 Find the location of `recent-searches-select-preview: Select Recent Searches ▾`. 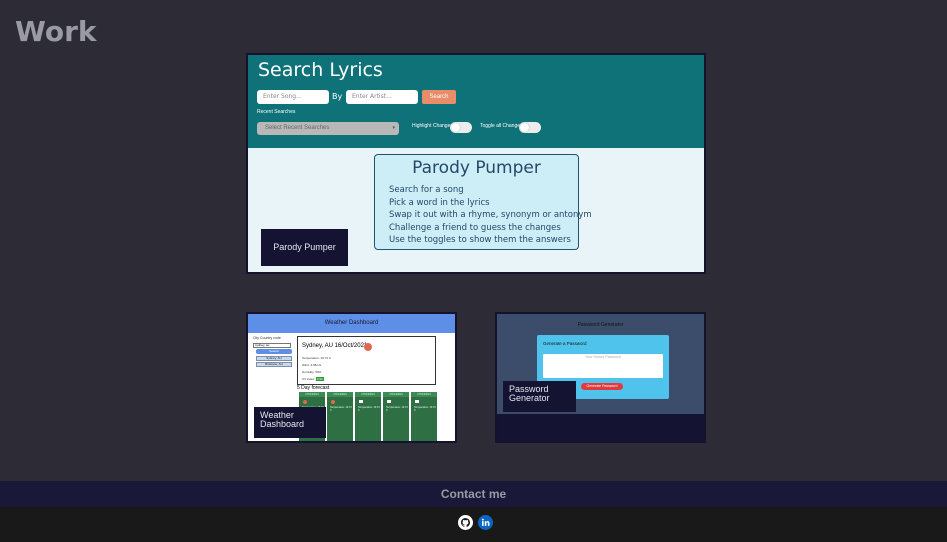

recent-searches-select-preview: Select Recent Searches ▾ is located at coordinates (328, 128).